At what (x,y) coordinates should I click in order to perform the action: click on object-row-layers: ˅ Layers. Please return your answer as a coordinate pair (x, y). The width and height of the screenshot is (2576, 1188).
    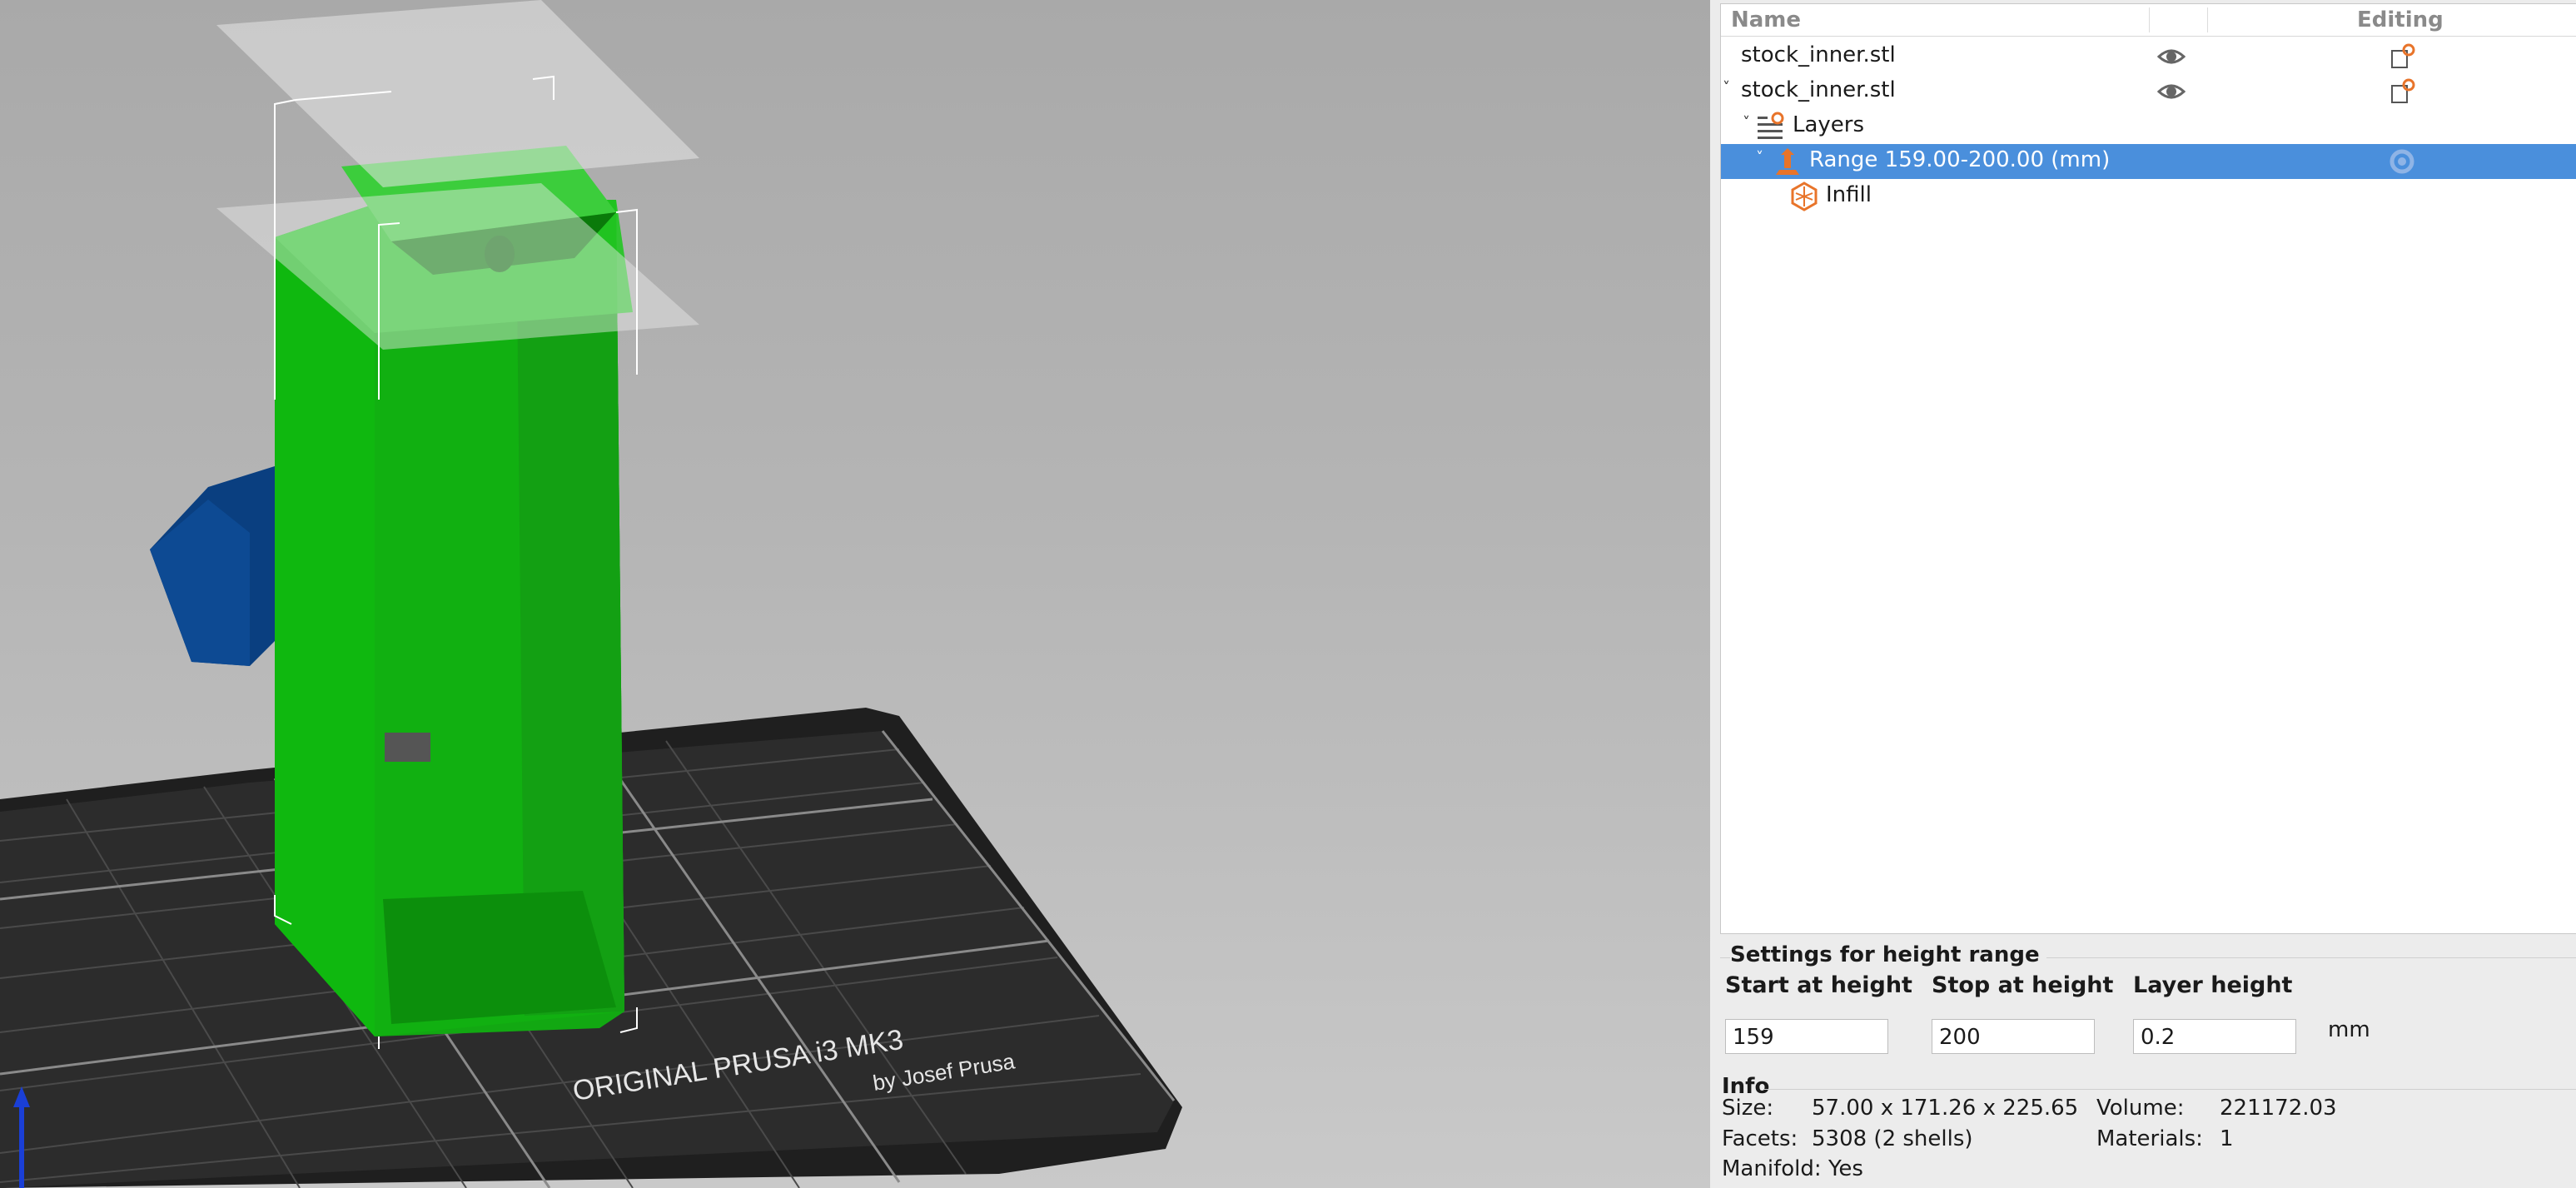
    Looking at the image, I should click on (2148, 126).